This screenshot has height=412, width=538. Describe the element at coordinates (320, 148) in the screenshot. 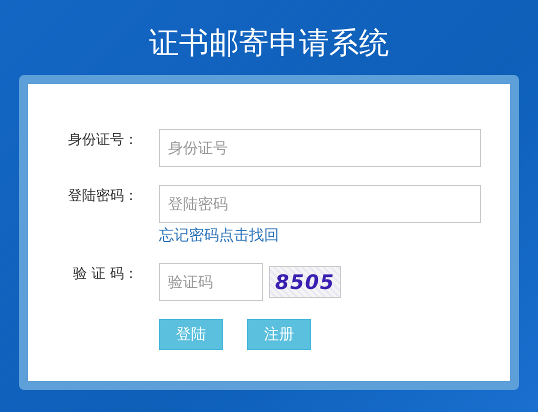

I see `id-number-field: 身份证号` at that location.